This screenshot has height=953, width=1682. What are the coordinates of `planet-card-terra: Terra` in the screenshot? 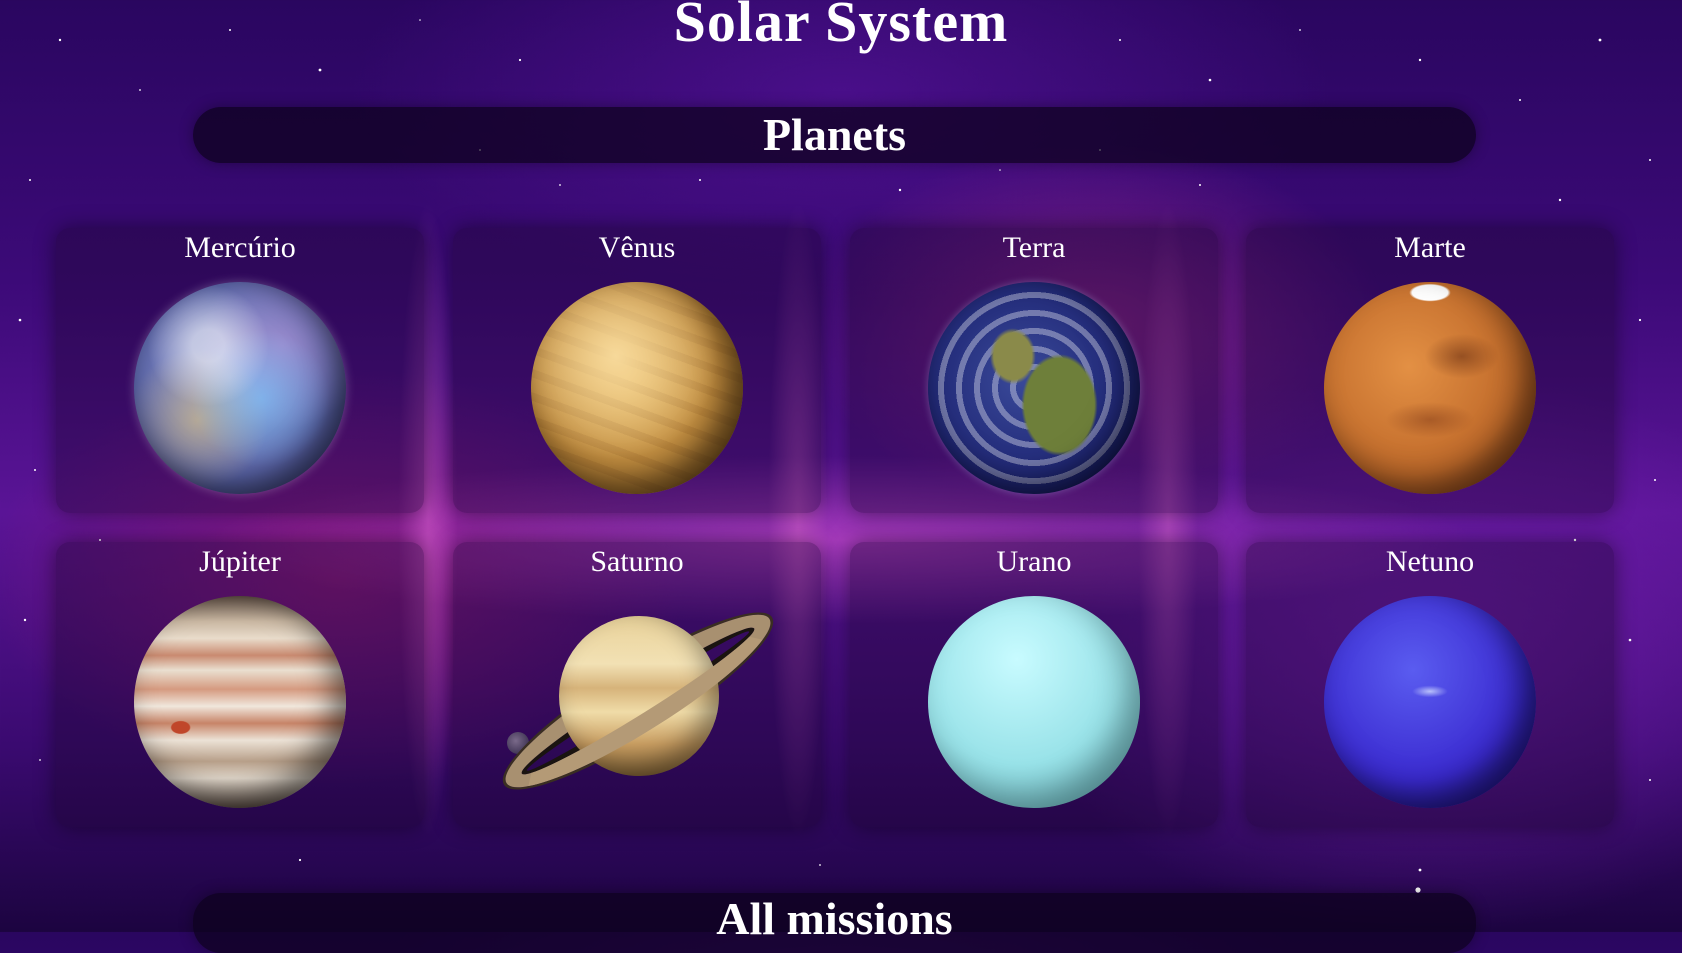 It's located at (1034, 370).